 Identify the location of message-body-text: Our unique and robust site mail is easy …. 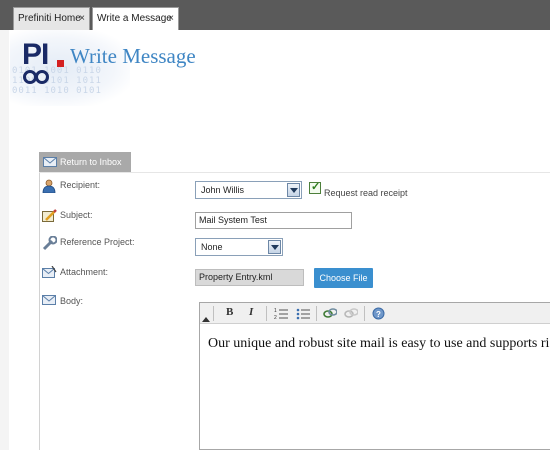
(378, 344).